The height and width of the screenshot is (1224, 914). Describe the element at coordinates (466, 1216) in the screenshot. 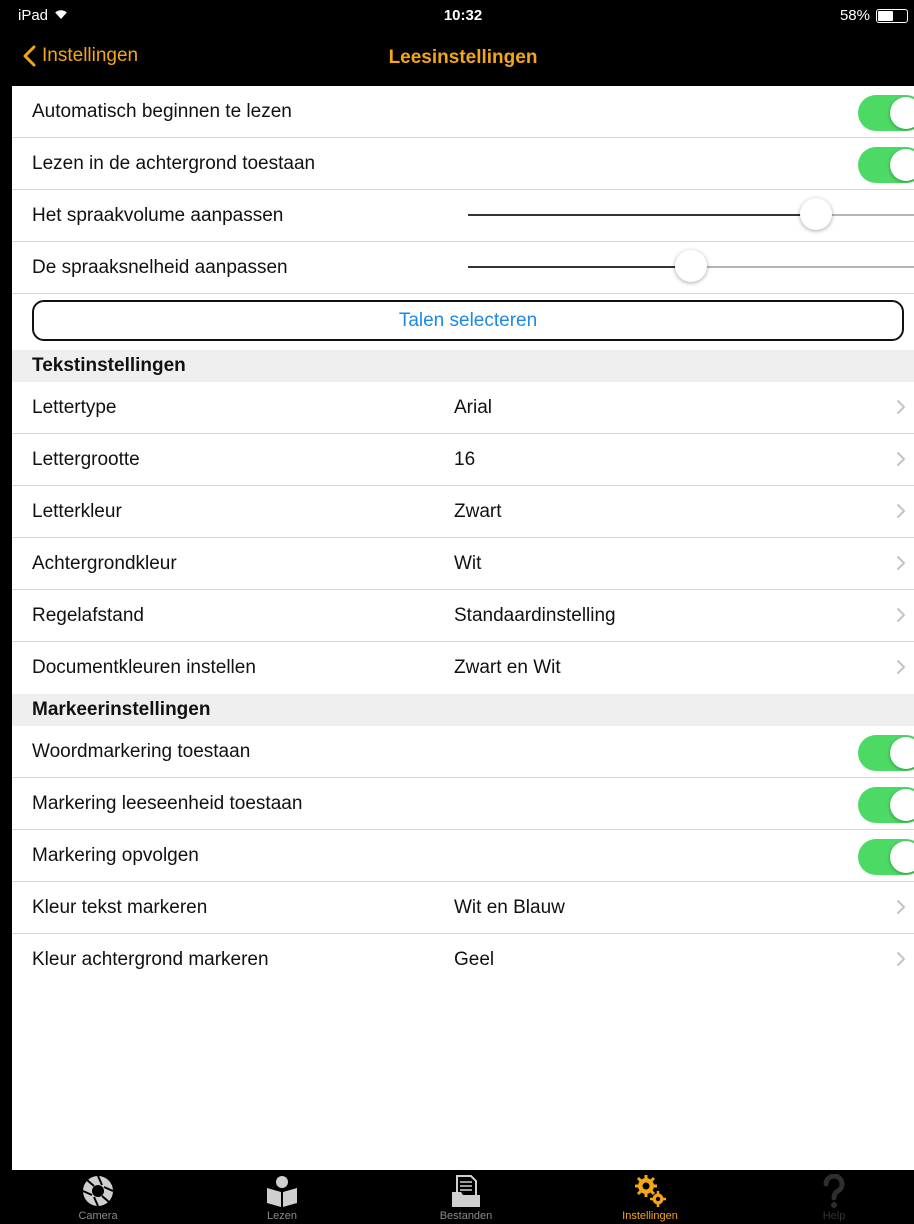

I see `tab-label: Bestanden` at that location.